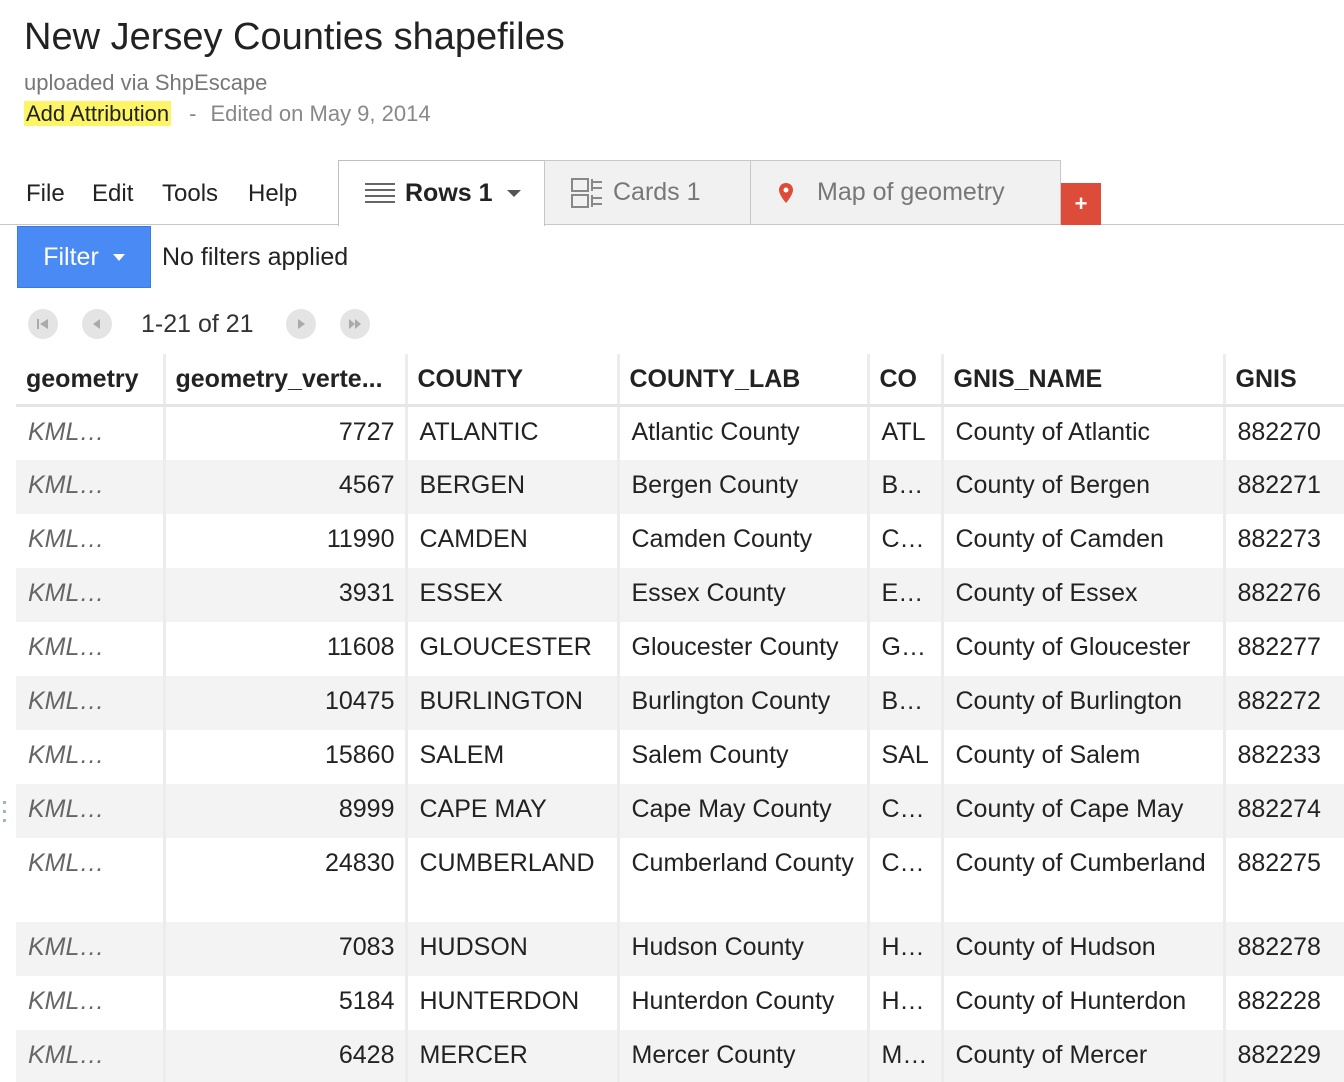 Image resolution: width=1344 pixels, height=1082 pixels. Describe the element at coordinates (1084, 380) in the screenshot. I see `column-header: GNIS_NAME` at that location.